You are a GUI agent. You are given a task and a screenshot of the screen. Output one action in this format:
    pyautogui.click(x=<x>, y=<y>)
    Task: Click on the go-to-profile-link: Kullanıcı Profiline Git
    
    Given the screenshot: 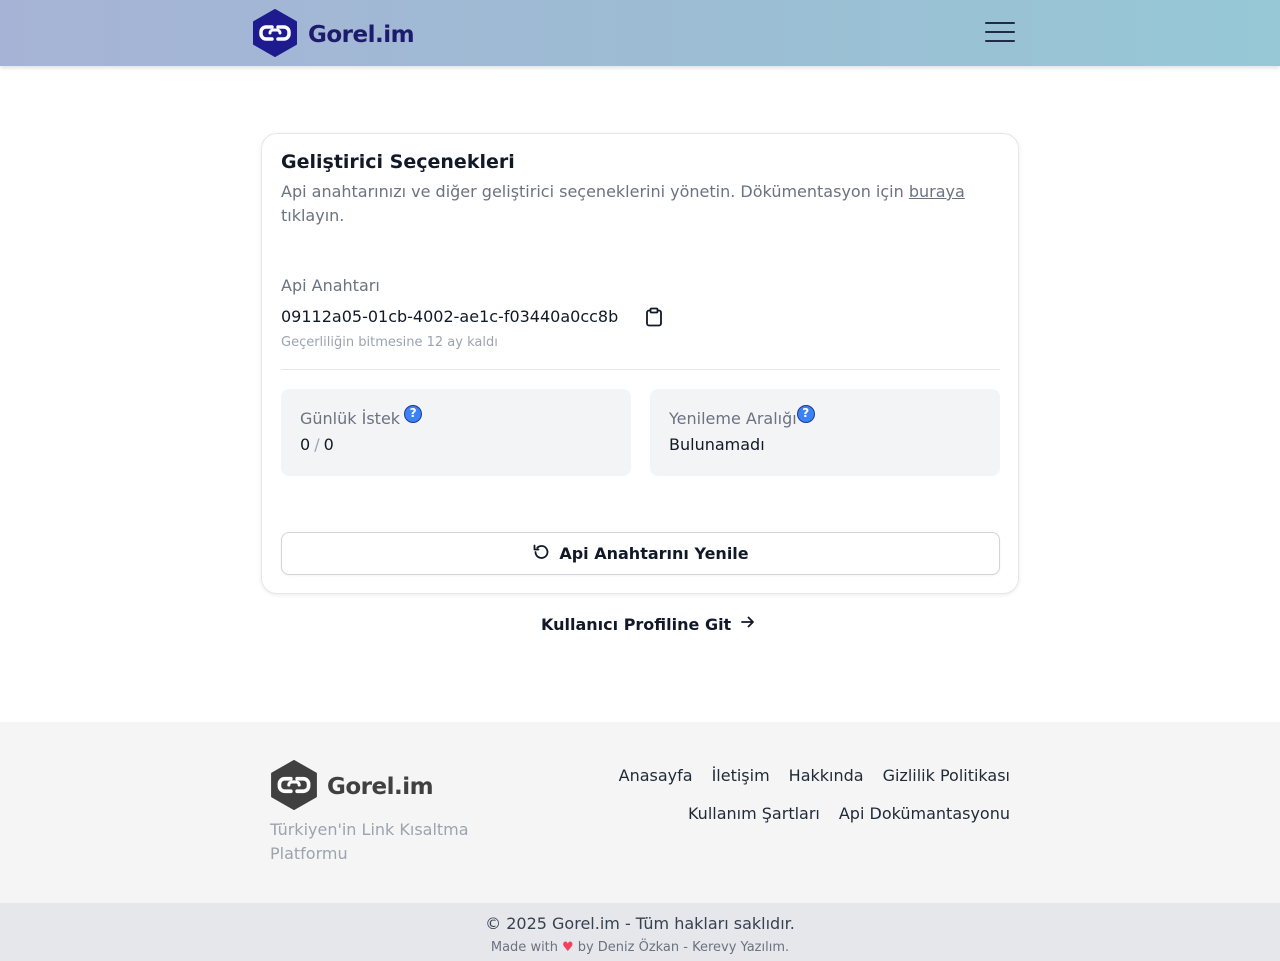 What is the action you would take?
    pyautogui.click(x=648, y=624)
    